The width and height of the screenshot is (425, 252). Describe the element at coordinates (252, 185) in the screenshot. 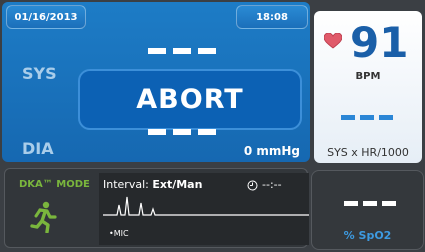

I see `timer-icon` at that location.